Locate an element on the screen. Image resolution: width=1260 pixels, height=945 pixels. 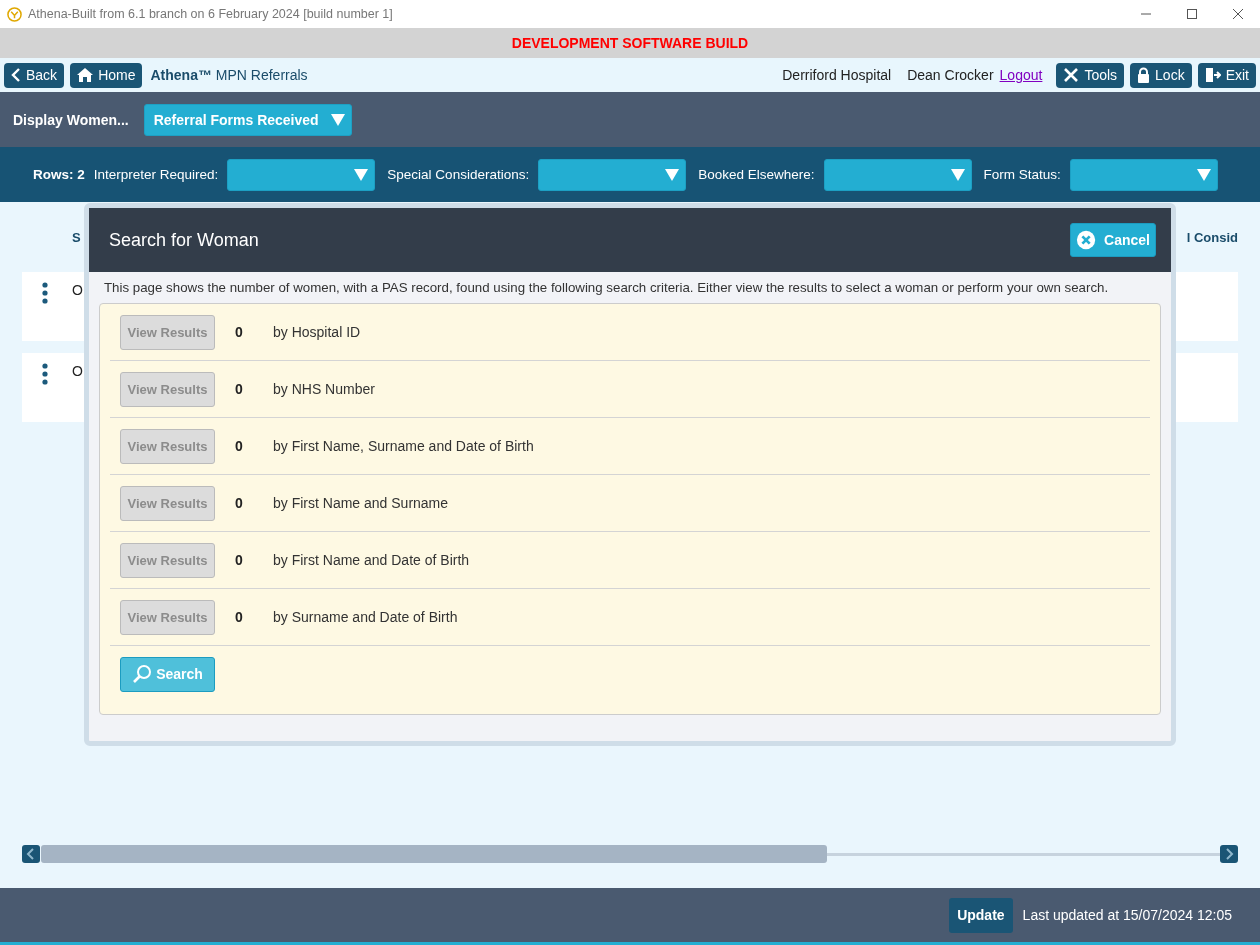
home-button: Home is located at coordinates (106, 75).